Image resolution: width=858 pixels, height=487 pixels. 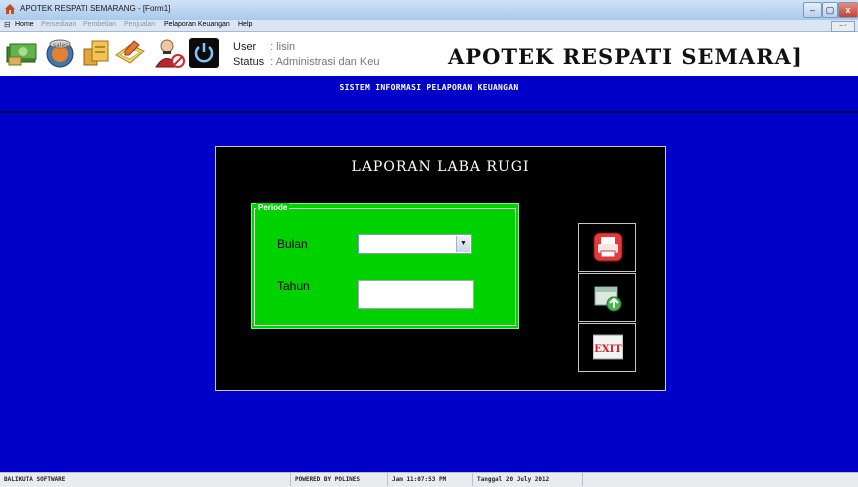 I want to click on power-icon, so click(x=204, y=53).